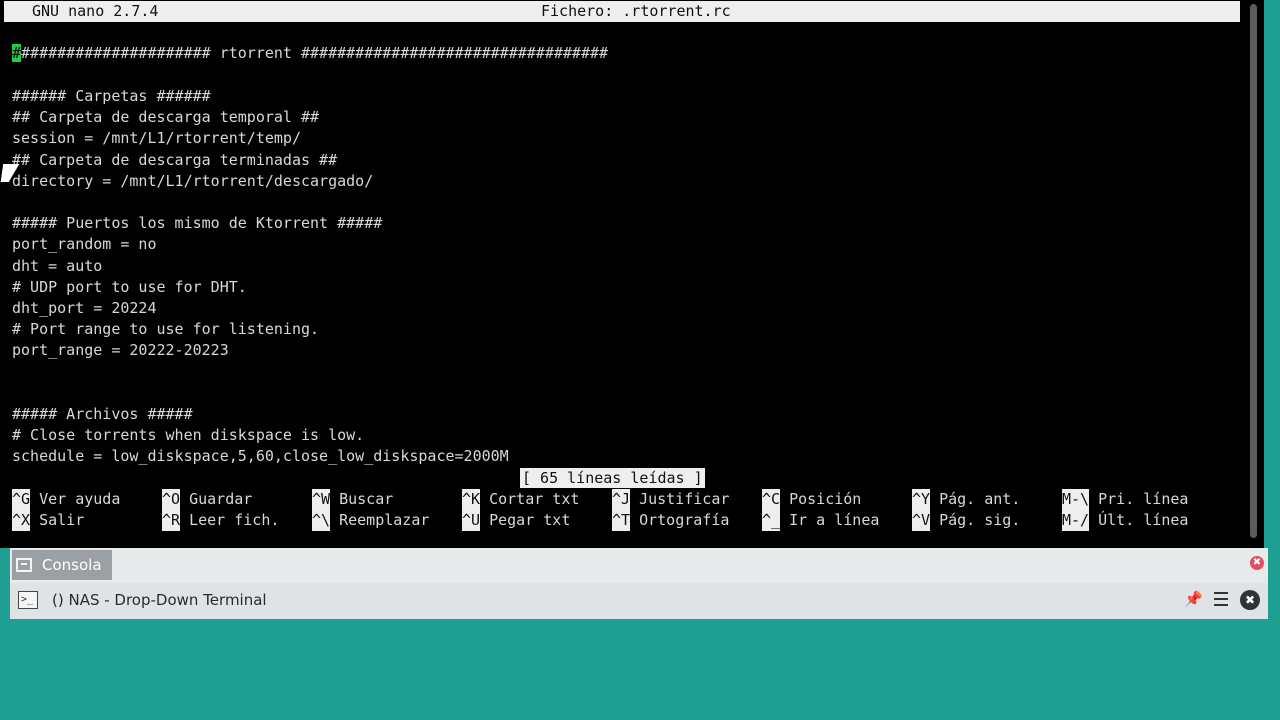  I want to click on nano-filename: Fichero: .rtorrent.rc, so click(636, 11).